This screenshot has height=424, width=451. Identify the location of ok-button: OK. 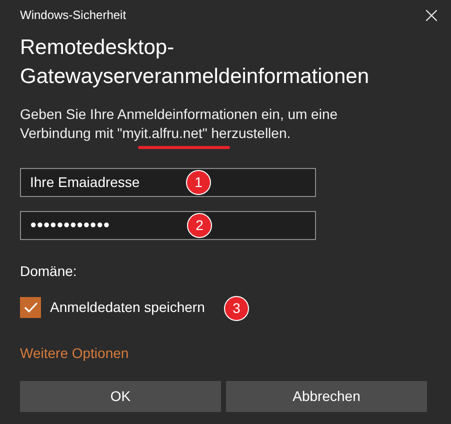
(120, 396).